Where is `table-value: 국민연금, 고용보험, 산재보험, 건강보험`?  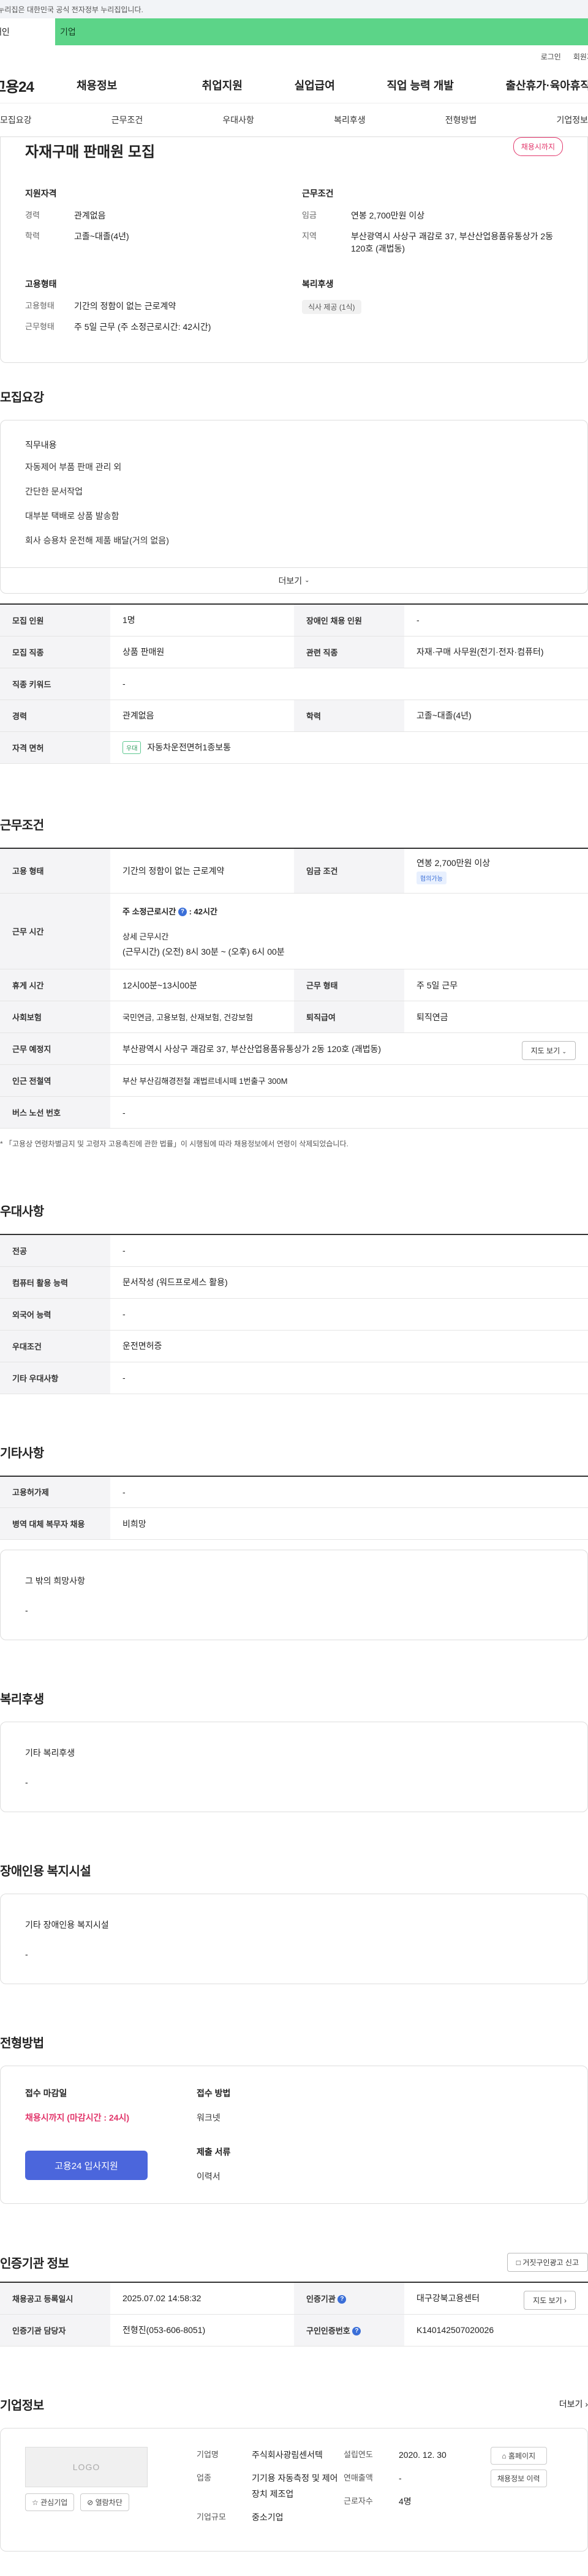
table-value: 국민연금, 고용보험, 산재보험, 건강보험 is located at coordinates (202, 1017).